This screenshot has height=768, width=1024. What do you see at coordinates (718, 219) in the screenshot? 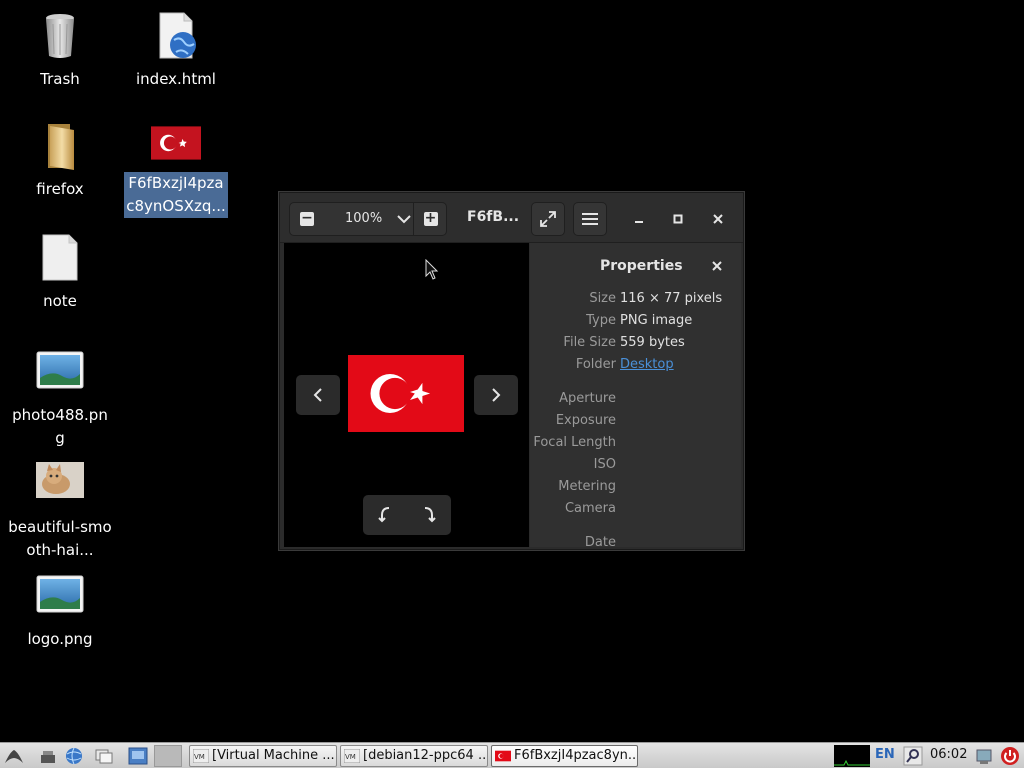
I see `close-window-button` at bounding box center [718, 219].